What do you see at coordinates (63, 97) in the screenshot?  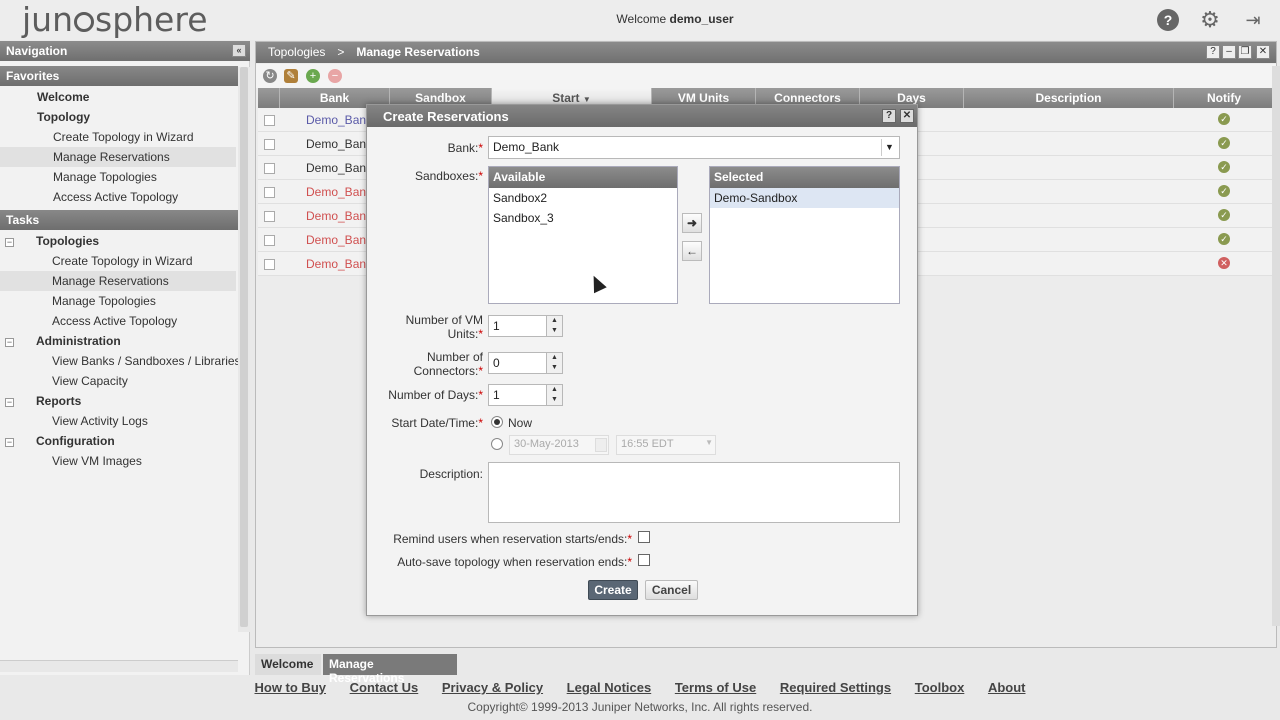 I see `favorites-item-welcome: Welcome` at bounding box center [63, 97].